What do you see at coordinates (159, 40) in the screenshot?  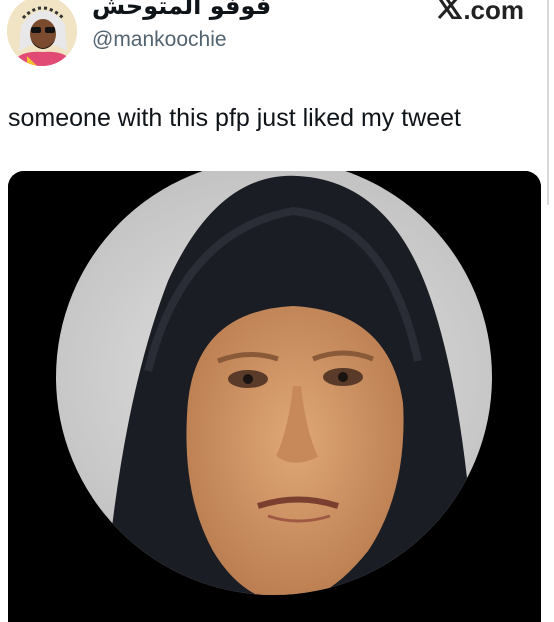 I see `user-handle: @mankoochie` at bounding box center [159, 40].